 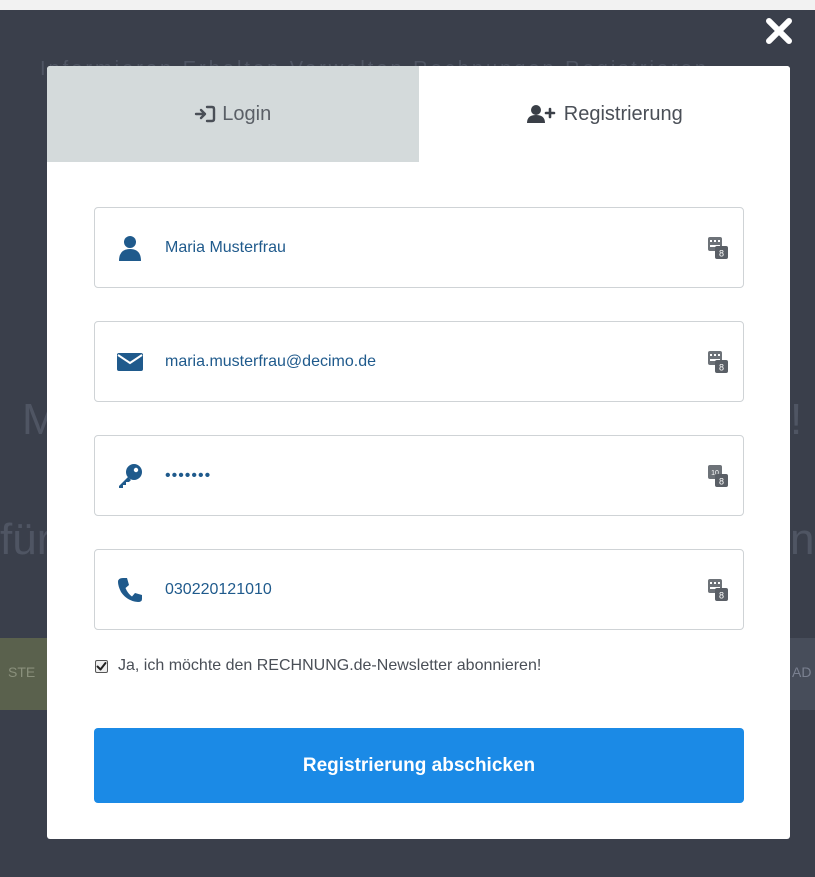 I want to click on password-field: ••••••• 10 8, so click(x=419, y=475).